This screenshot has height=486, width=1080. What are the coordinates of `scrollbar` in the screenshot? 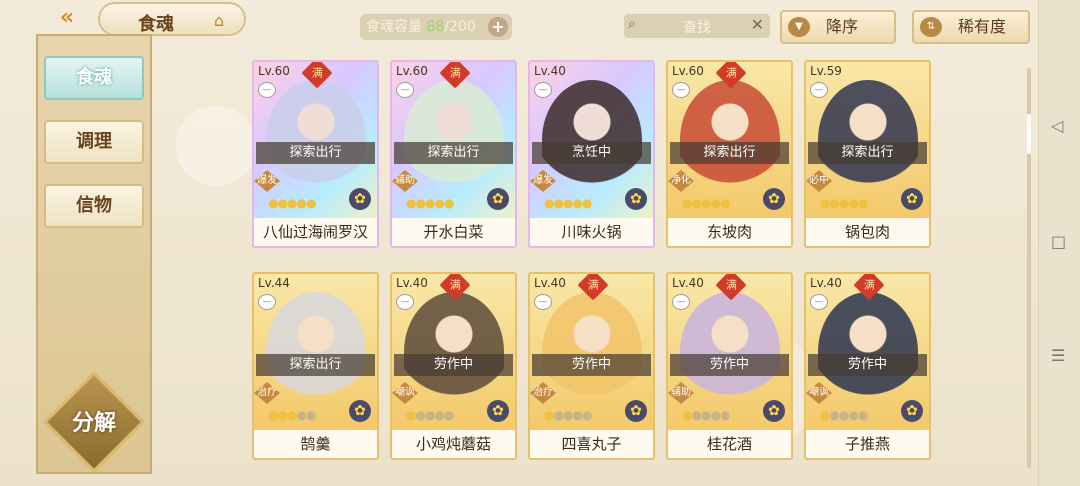 It's located at (1029, 268).